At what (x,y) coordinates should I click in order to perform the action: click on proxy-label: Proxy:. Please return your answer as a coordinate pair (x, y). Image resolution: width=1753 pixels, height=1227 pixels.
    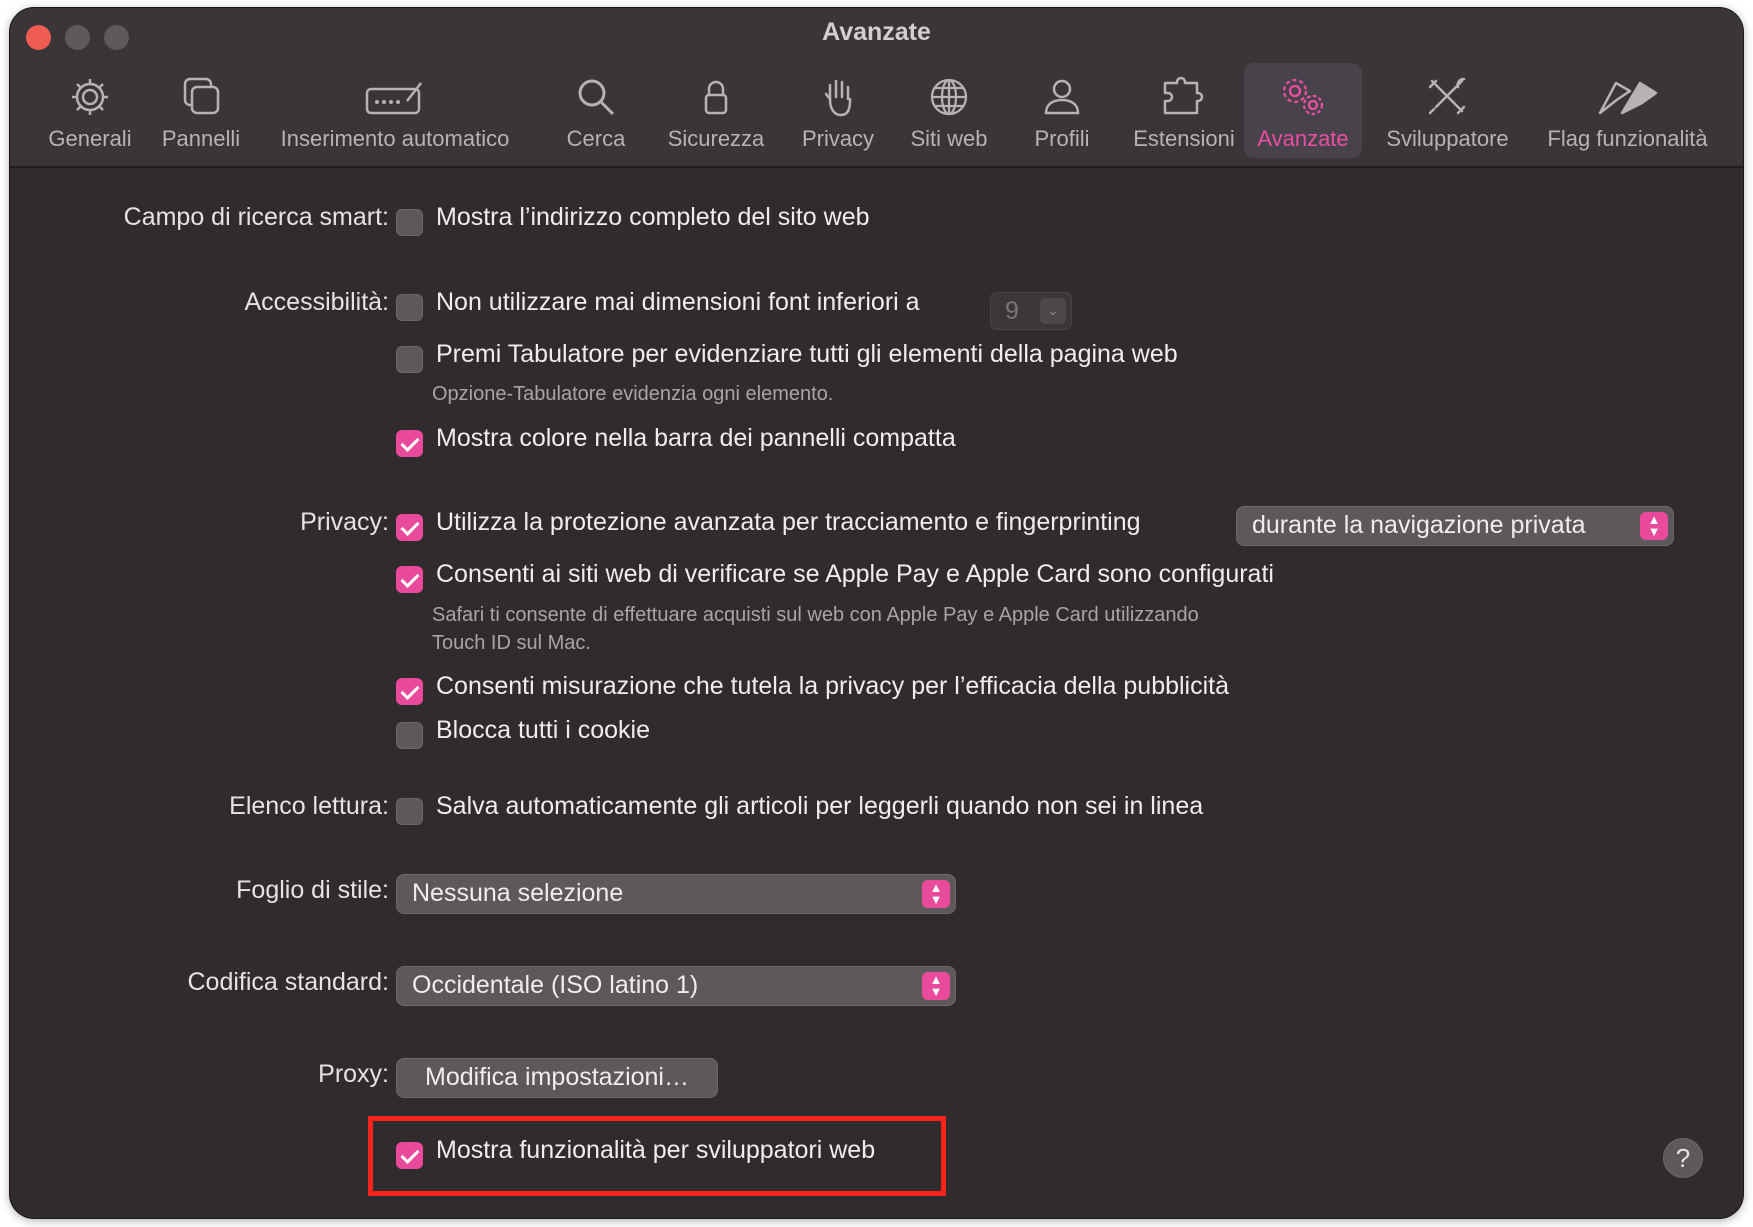
    Looking at the image, I should click on (353, 1074).